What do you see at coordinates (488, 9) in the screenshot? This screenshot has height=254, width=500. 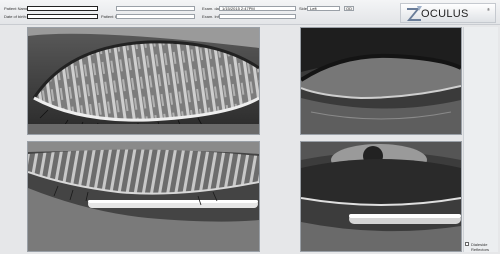 I see `registered-mark: ®` at bounding box center [488, 9].